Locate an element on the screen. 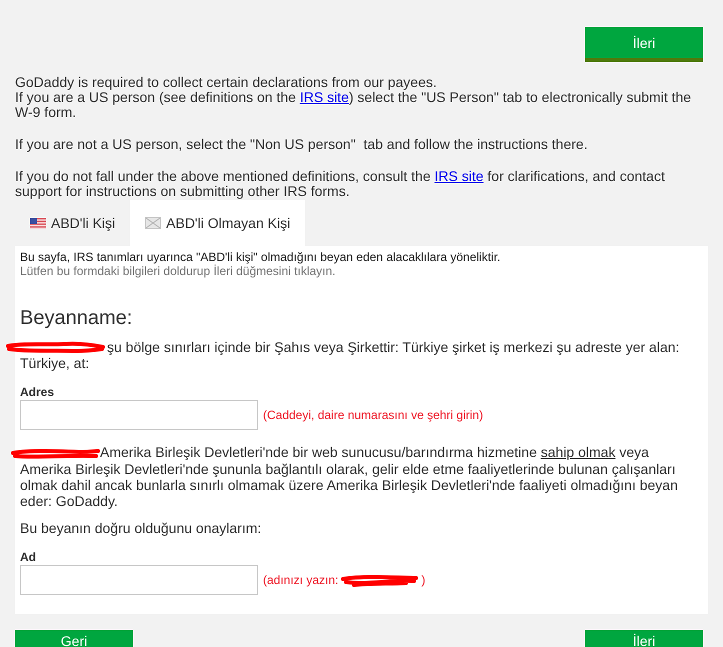  statement-text: Amerika Birleşik Devletleri'nde bir web sunucusu/barındırma hizmetine sahip olmak veya Amerika Birleşik Devletleri'nde şununla bağlantılı olarak, gelir elde etme faaliyetlerinde bulunan çalışanları olmak dahil ancak bunlarla sınırlı olmamak üzere Amerika Birleşik Devletleri'nde faaliyeti olmadığını beyan eder: GoDaddy. is located at coordinates (361, 476).